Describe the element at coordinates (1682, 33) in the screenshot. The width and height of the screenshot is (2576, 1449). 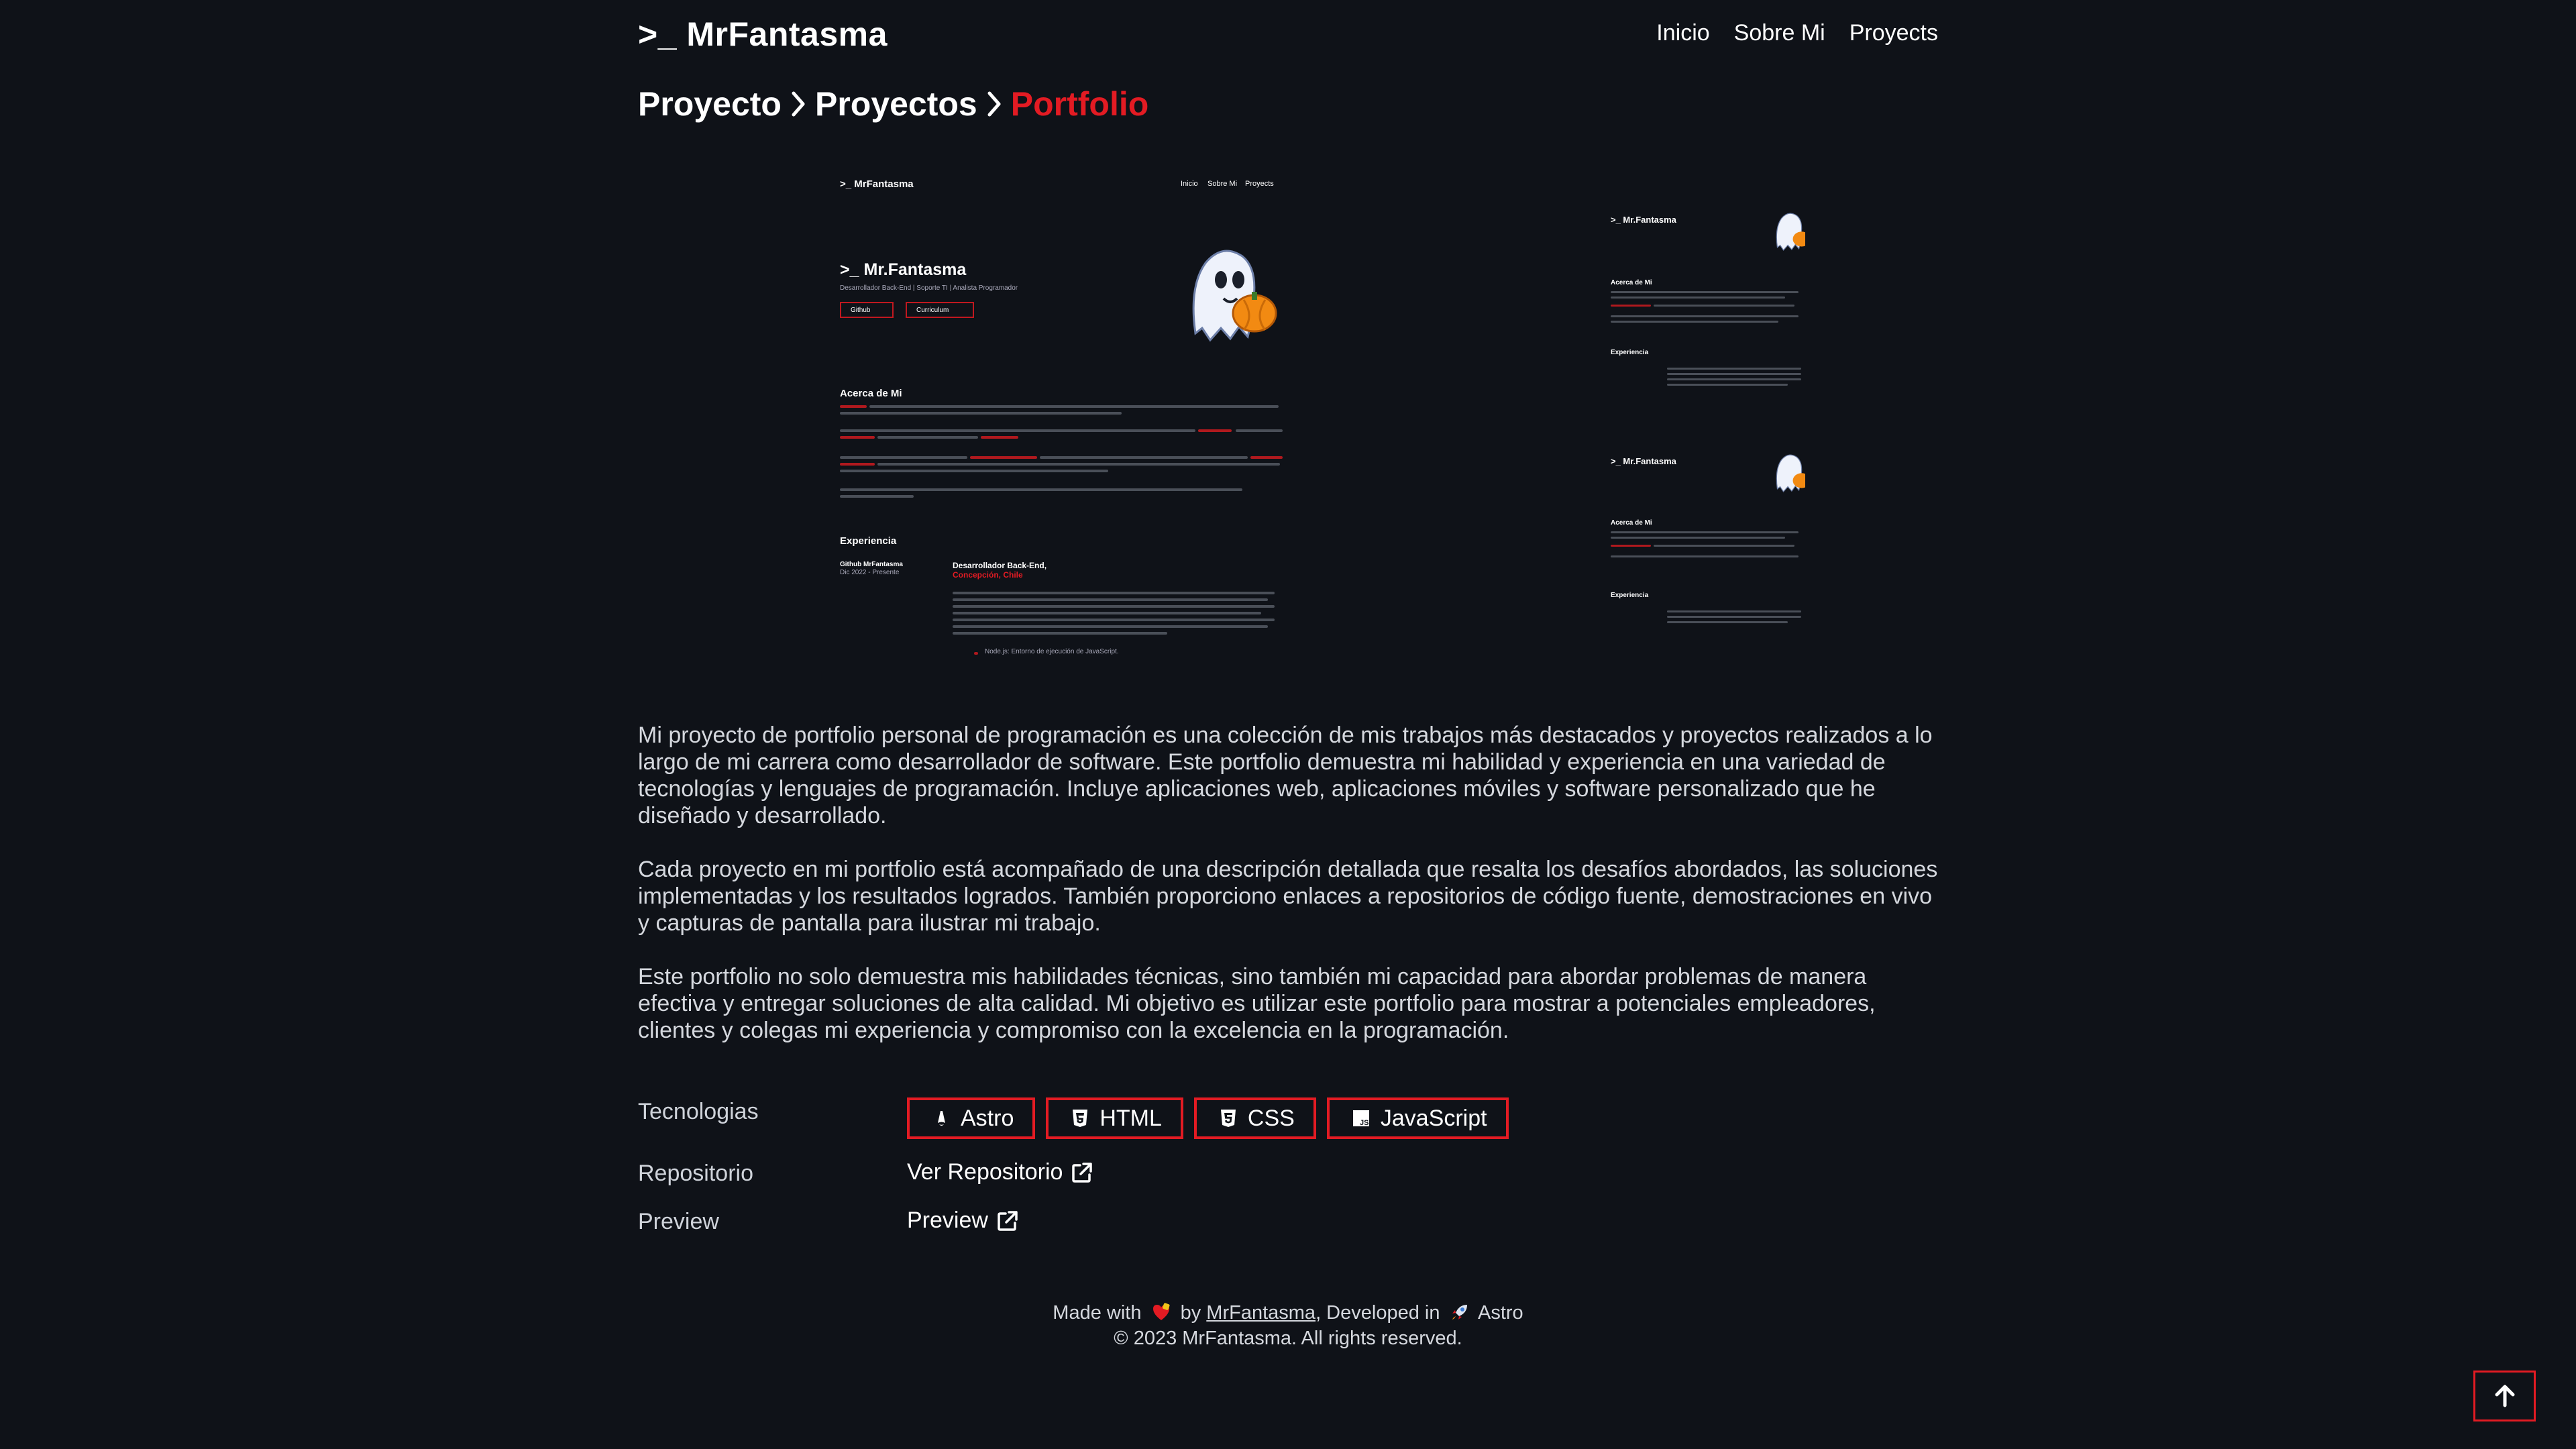
I see `nav-link-inicio: Inicio` at that location.